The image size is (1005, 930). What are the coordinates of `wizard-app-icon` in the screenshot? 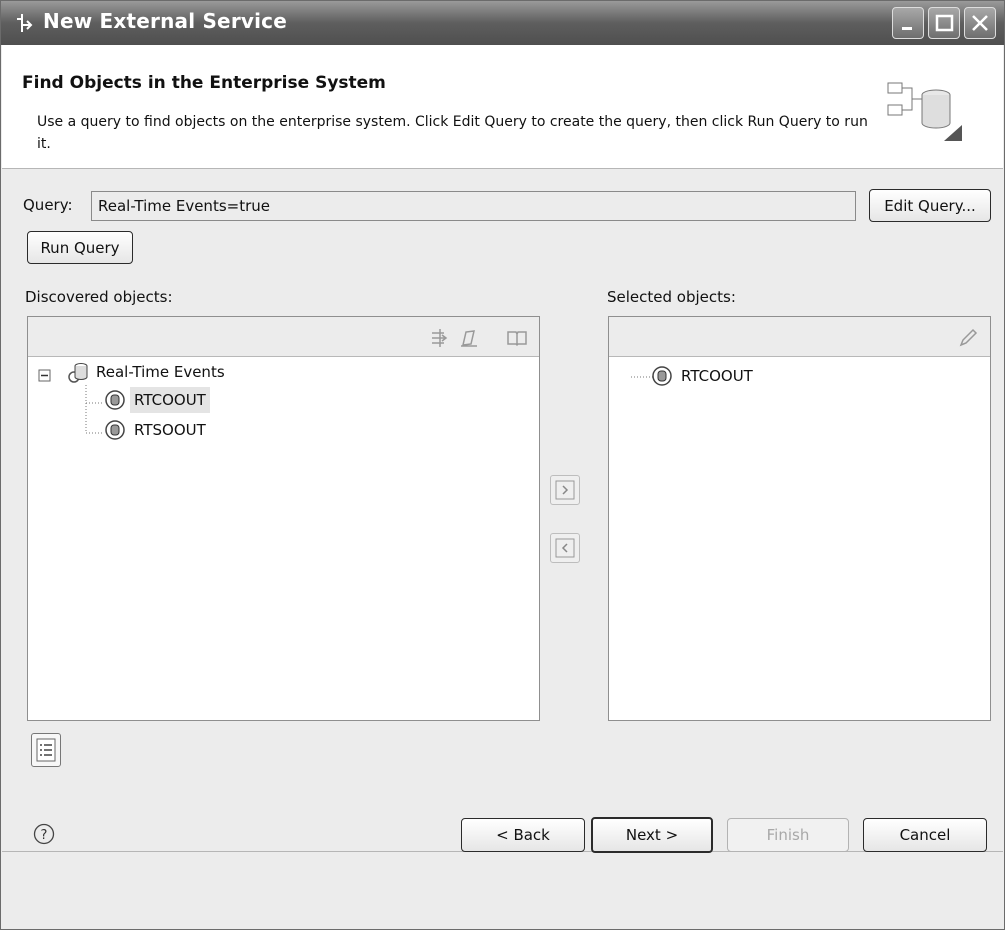 It's located at (25, 23).